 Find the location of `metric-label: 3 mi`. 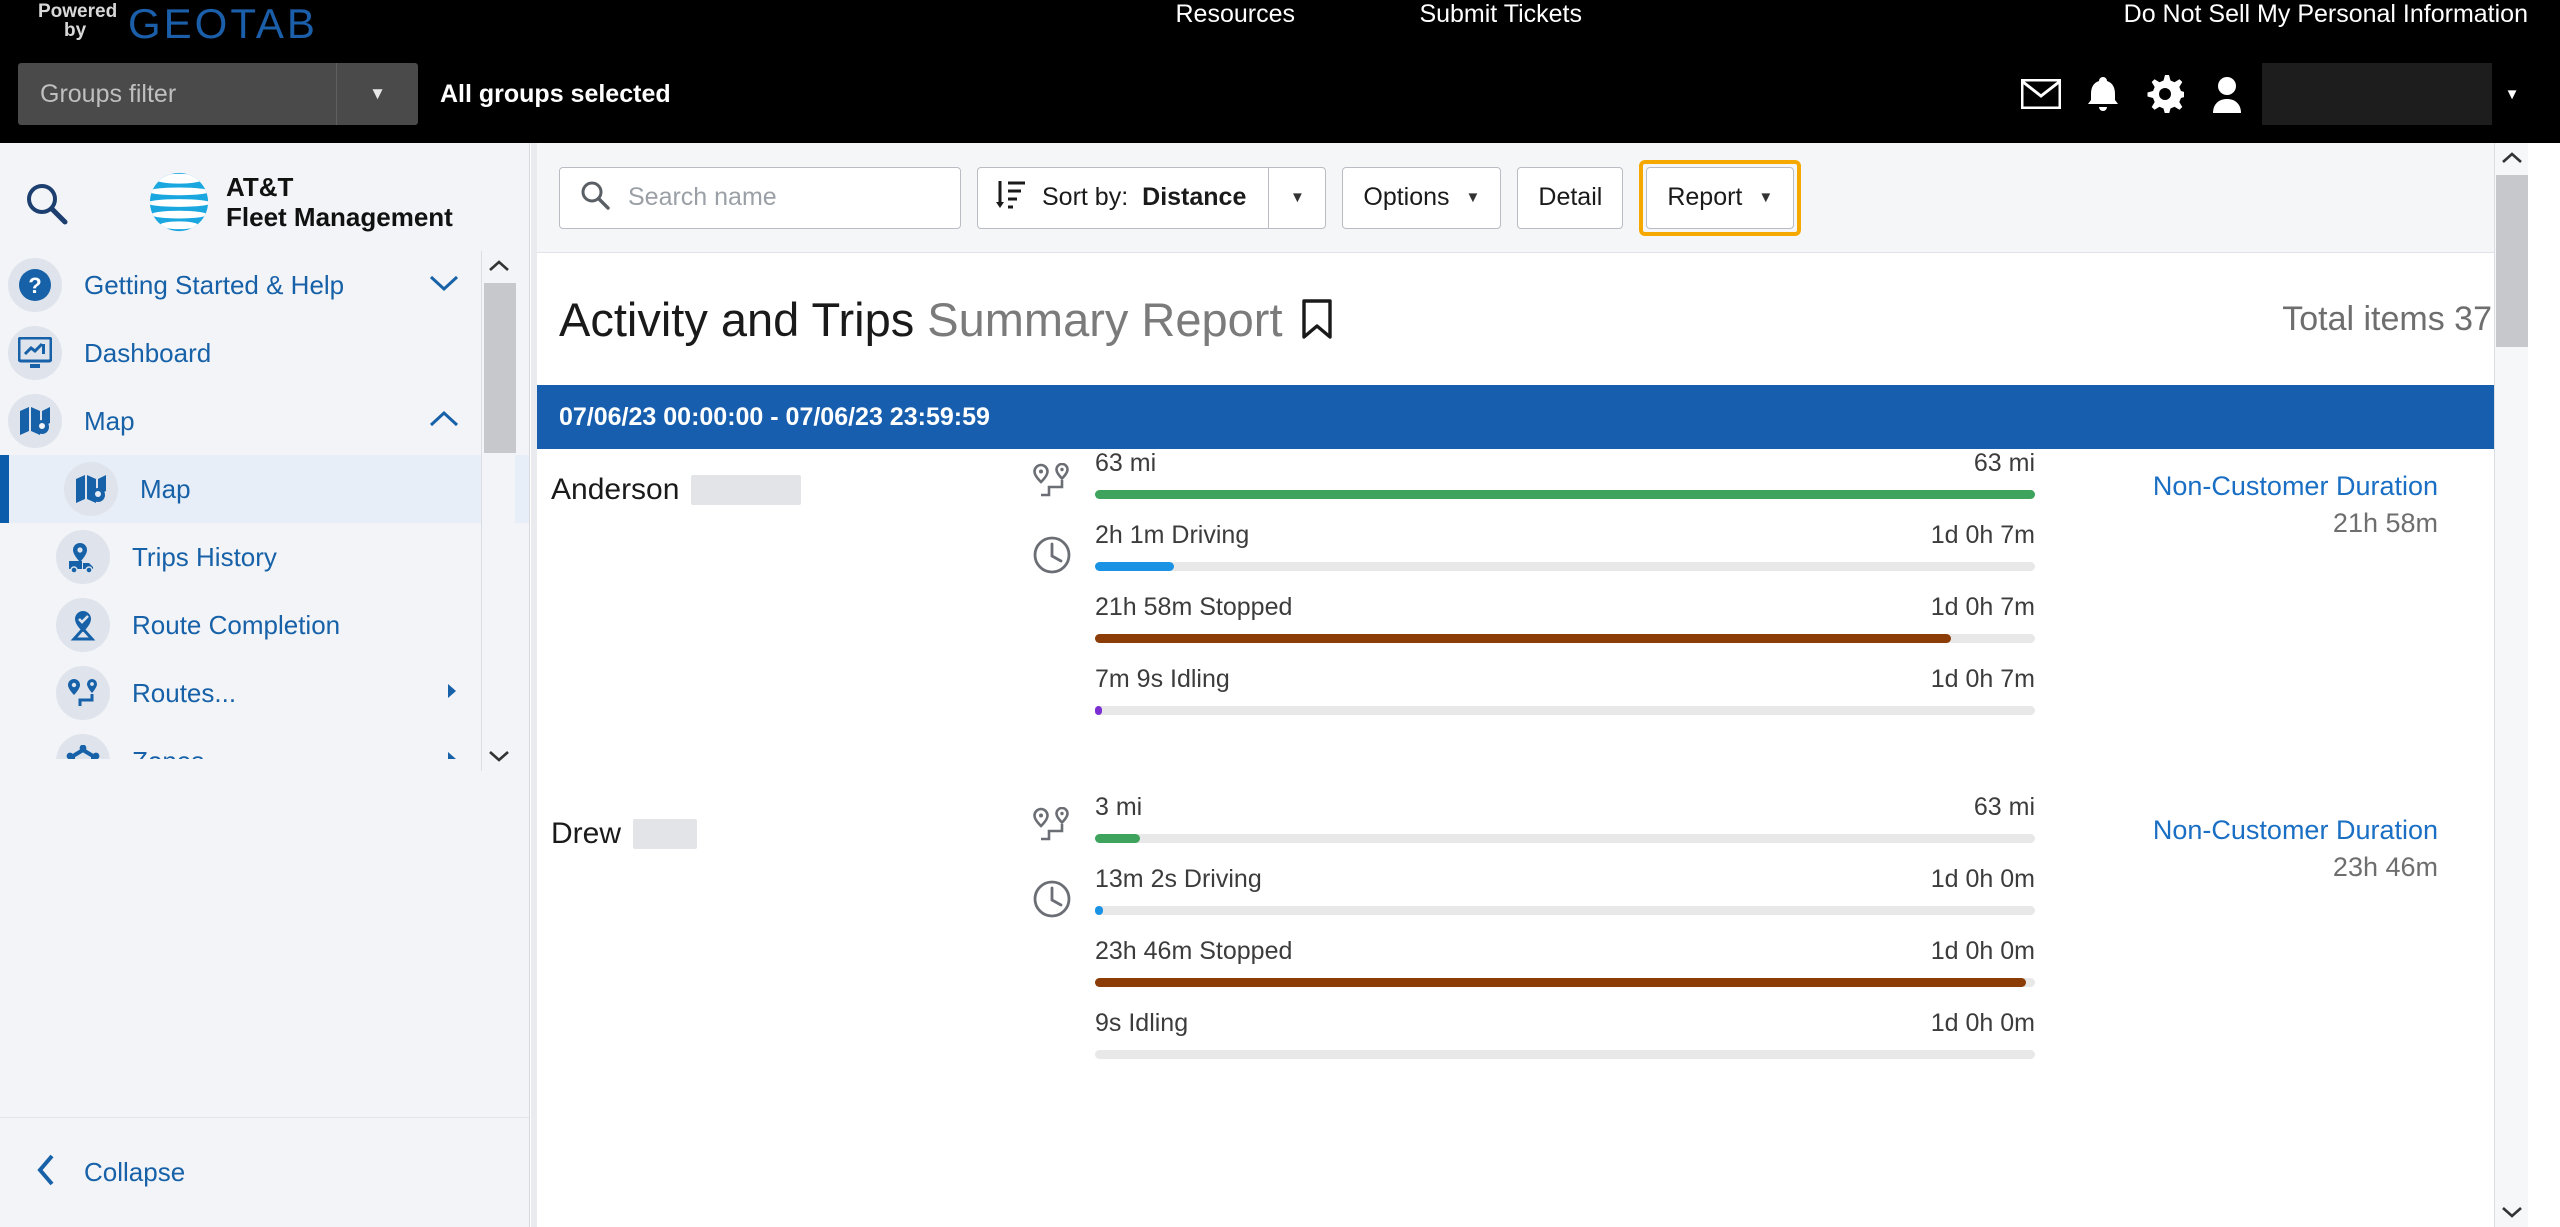

metric-label: 3 mi is located at coordinates (1119, 807).